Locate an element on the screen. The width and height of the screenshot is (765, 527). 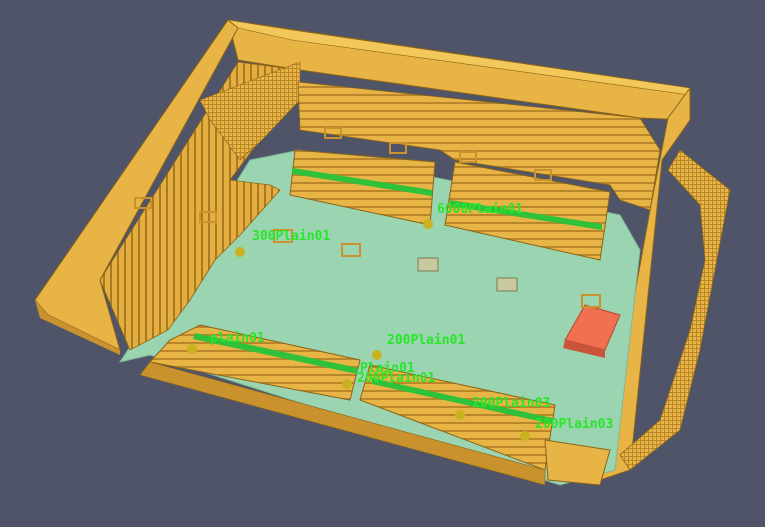
scene-label: plain01 is located at coordinates (237, 338).